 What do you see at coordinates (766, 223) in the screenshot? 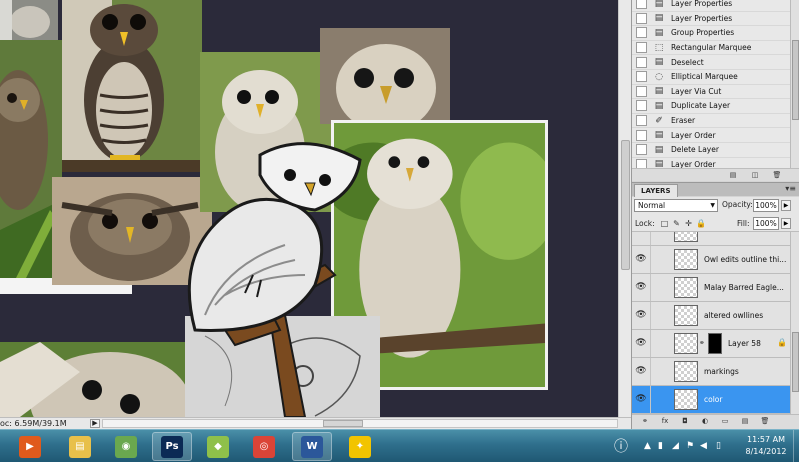
I see `fill-input: 100%` at bounding box center [766, 223].